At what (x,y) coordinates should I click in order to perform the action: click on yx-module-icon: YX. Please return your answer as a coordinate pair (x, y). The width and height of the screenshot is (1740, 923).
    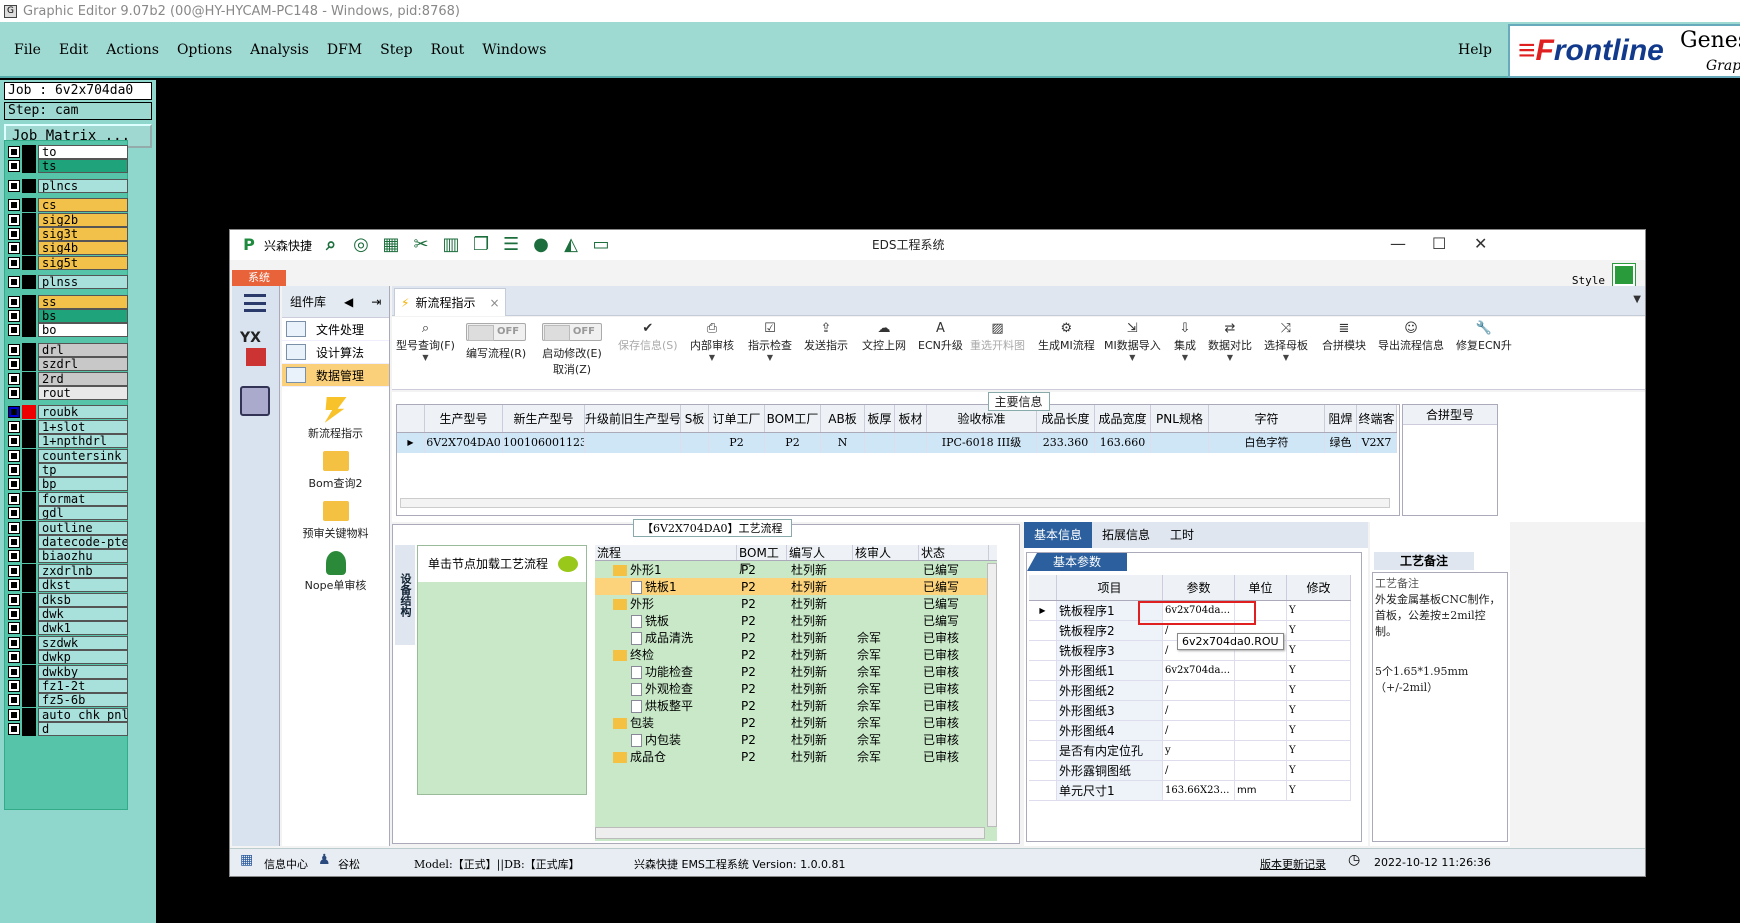
    Looking at the image, I should click on (257, 350).